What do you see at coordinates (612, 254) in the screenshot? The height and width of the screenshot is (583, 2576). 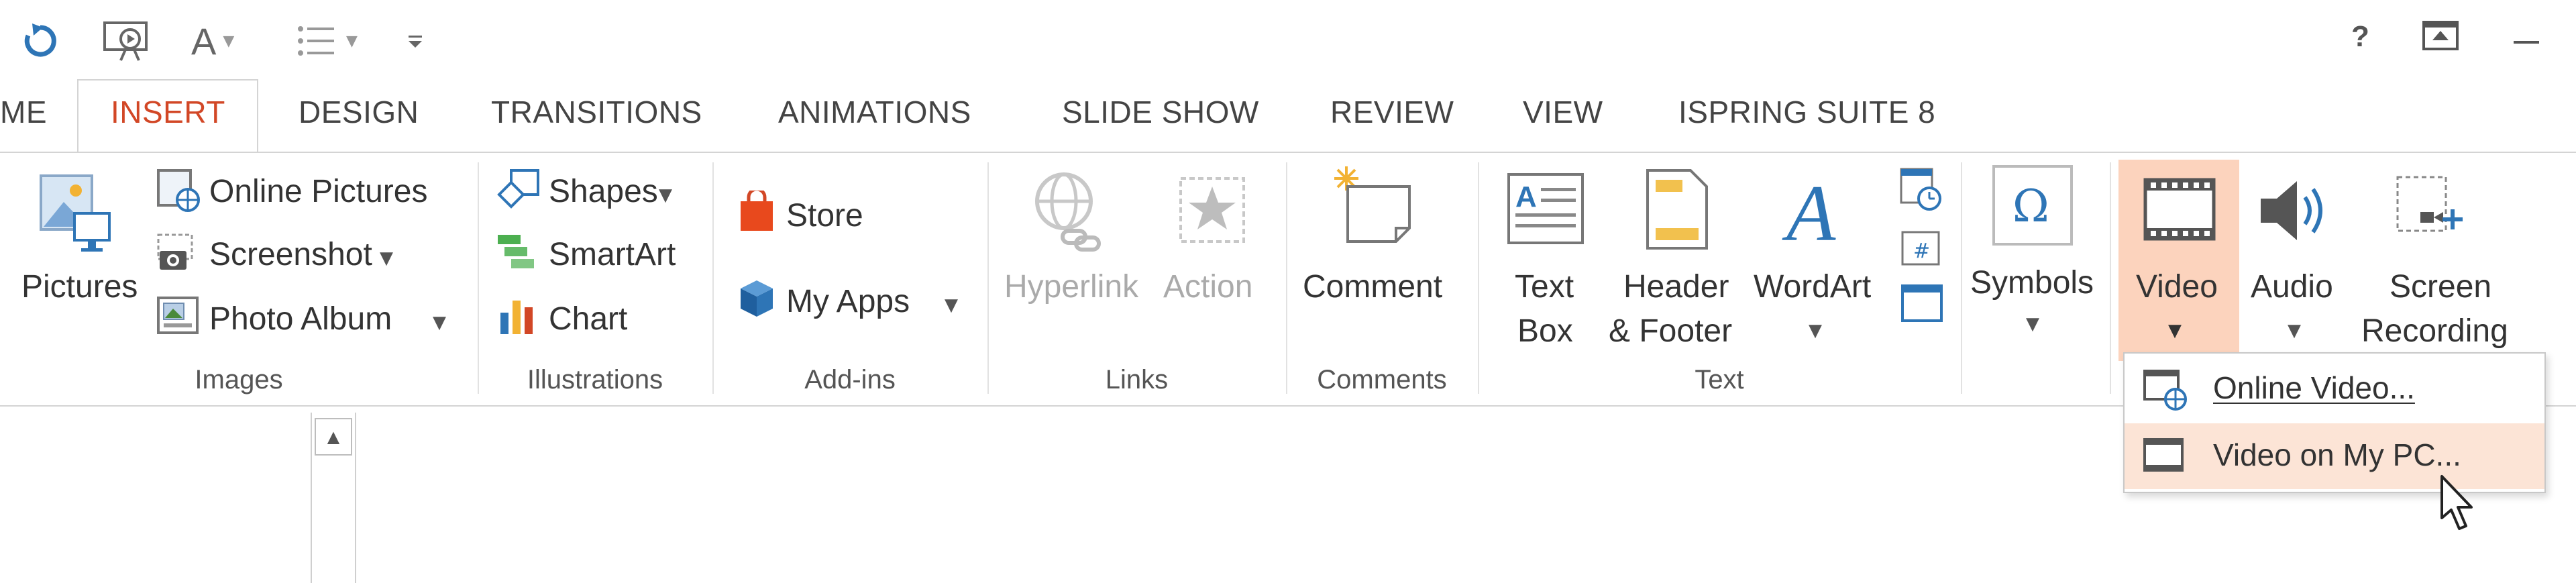 I see `smartart-button: SmartArt` at bounding box center [612, 254].